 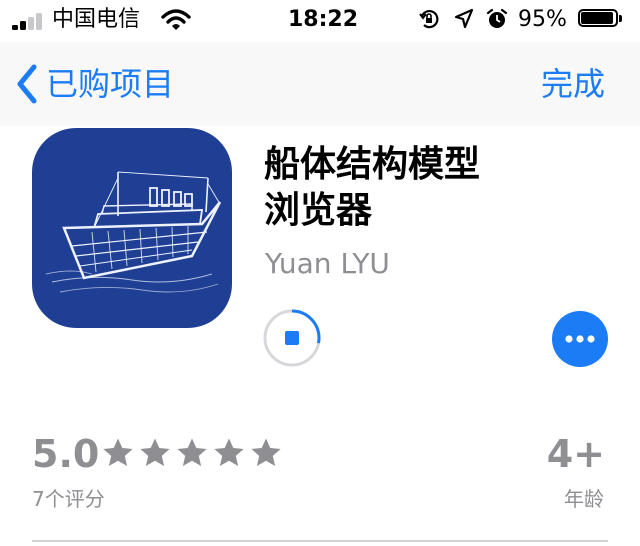 I want to click on alarm-icon, so click(x=497, y=18).